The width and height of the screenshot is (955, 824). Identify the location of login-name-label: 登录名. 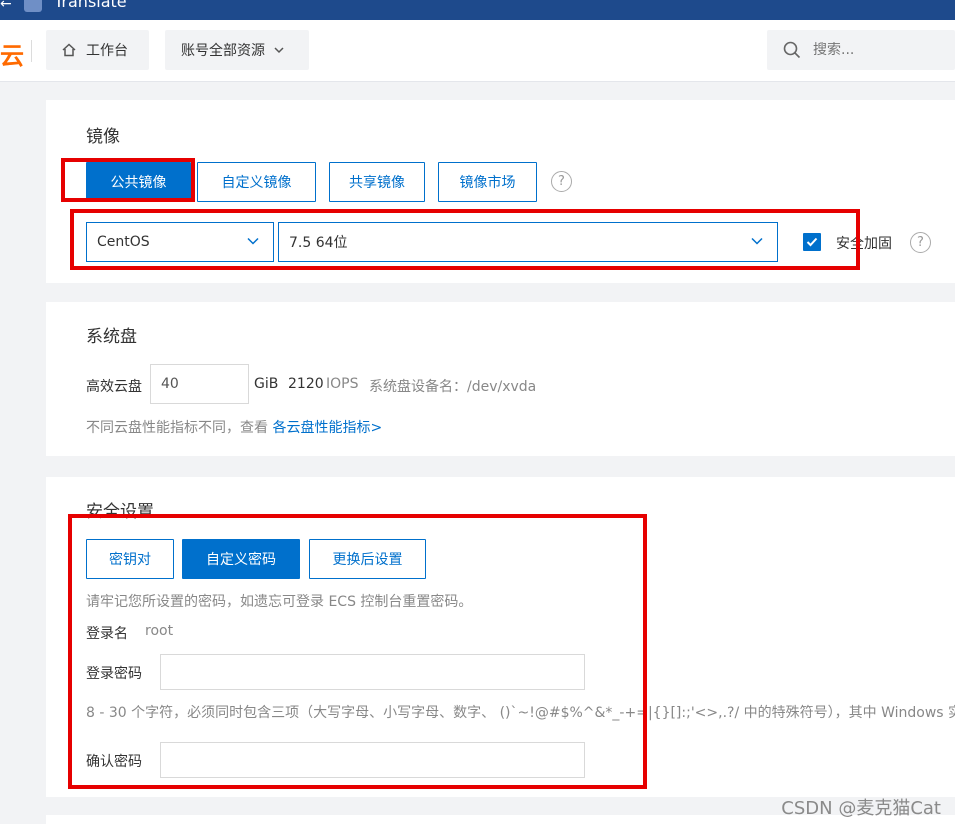
(107, 634).